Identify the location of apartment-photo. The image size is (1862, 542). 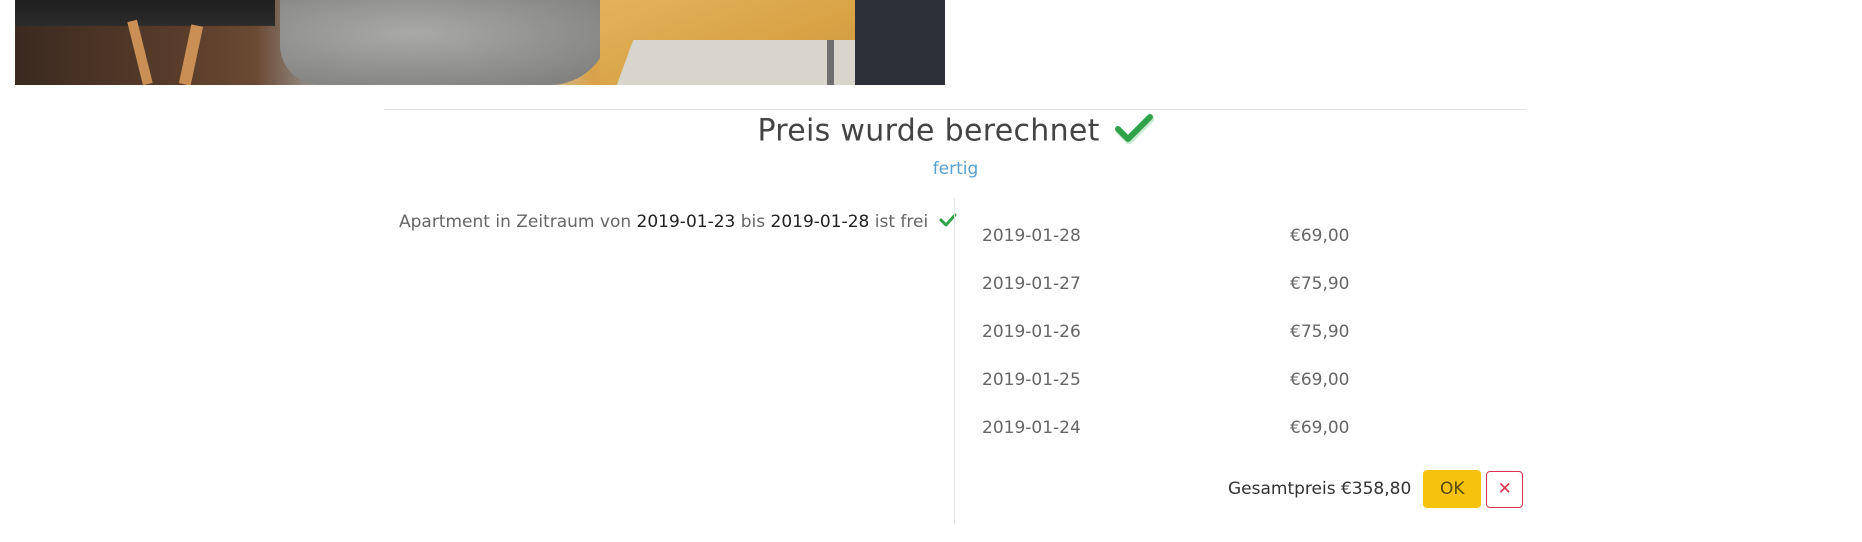
(480, 42).